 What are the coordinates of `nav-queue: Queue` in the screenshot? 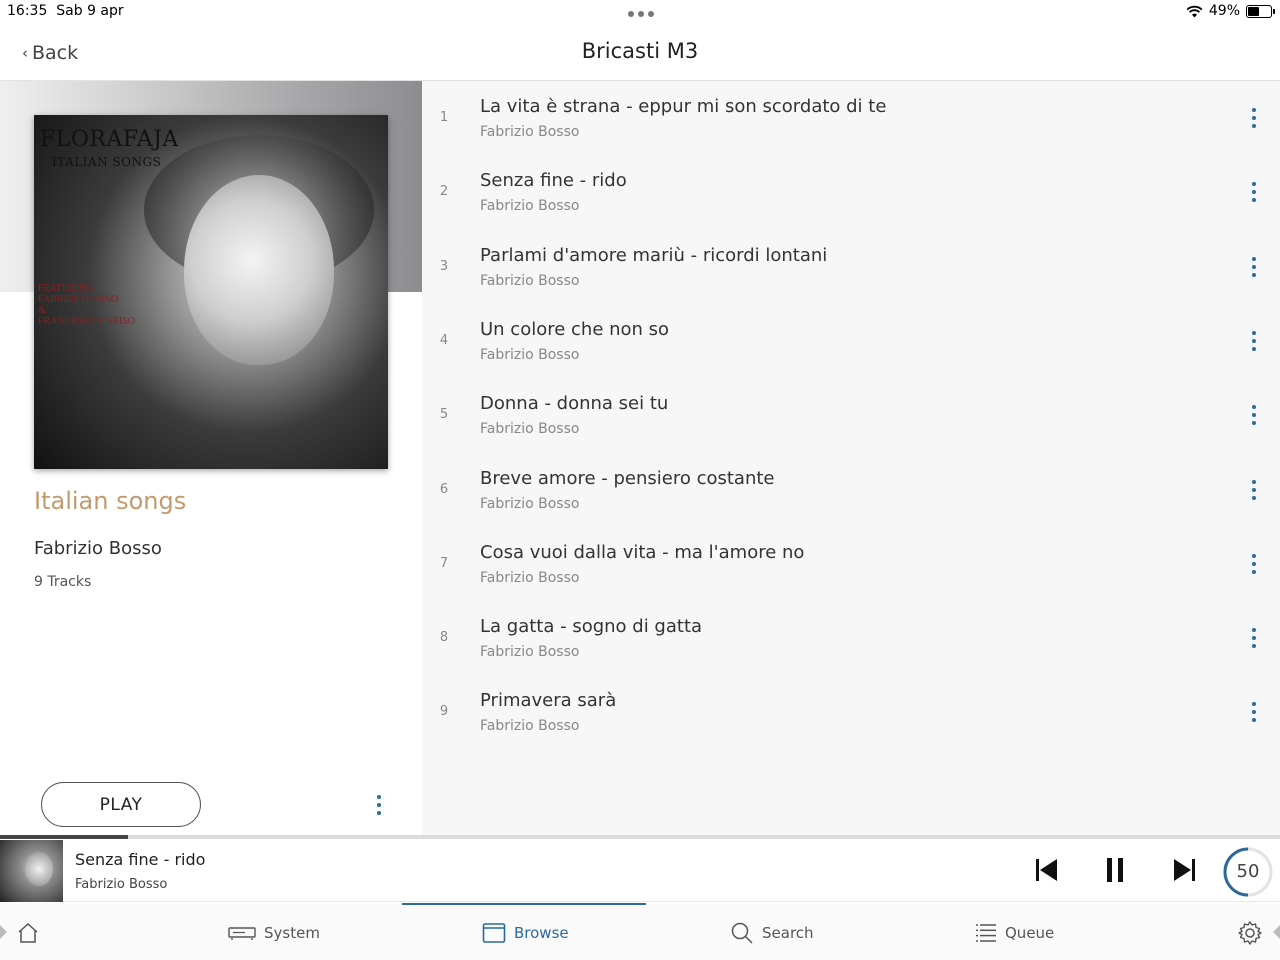 It's located at (1014, 933).